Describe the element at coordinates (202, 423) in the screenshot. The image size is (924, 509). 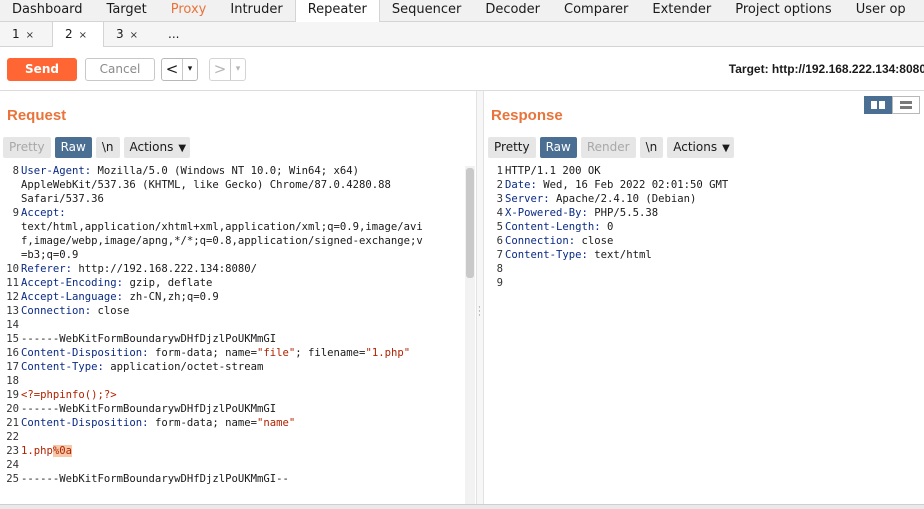
I see `line-text: form-data; name=` at that location.